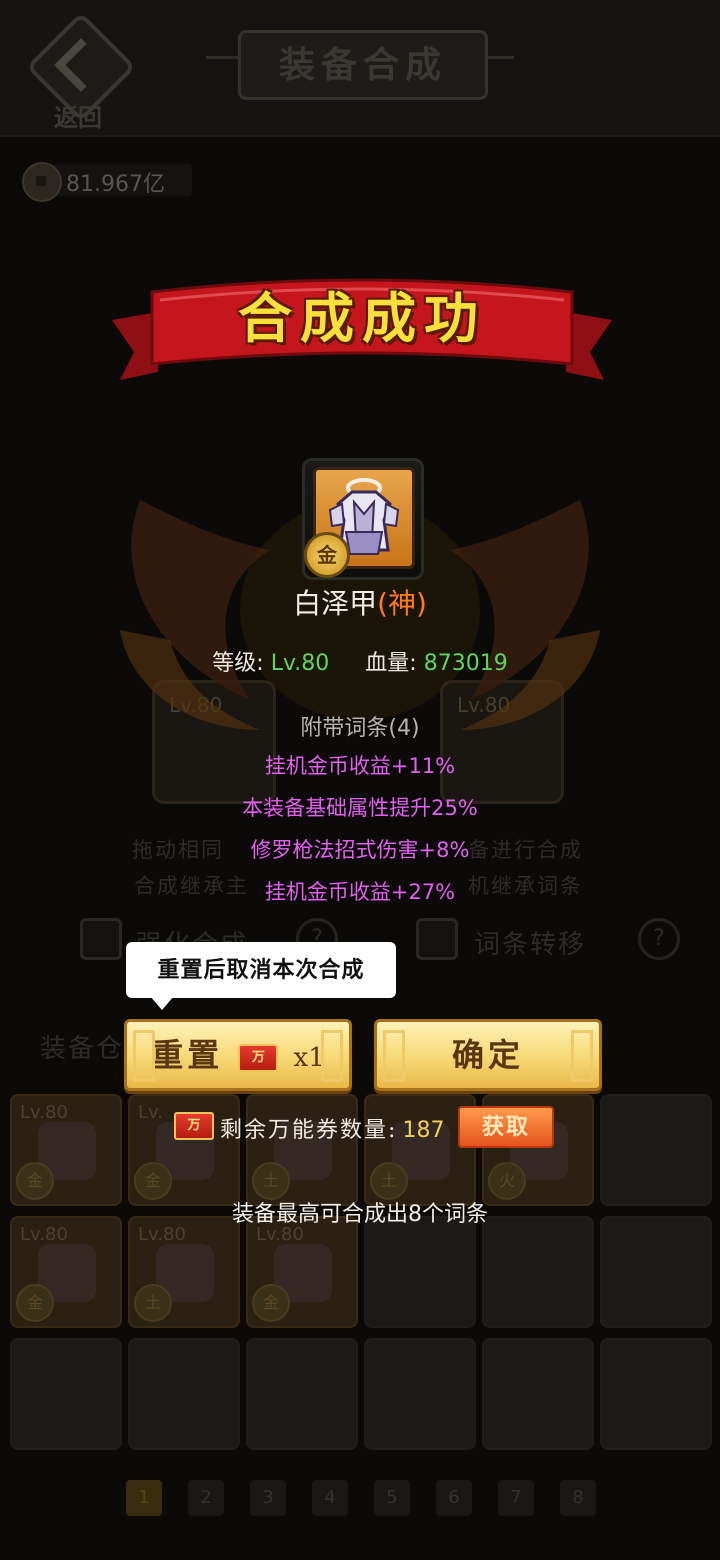 The image size is (720, 1560). Describe the element at coordinates (309, 1130) in the screenshot. I see `remaining-label: 剩余万能券数量:` at that location.